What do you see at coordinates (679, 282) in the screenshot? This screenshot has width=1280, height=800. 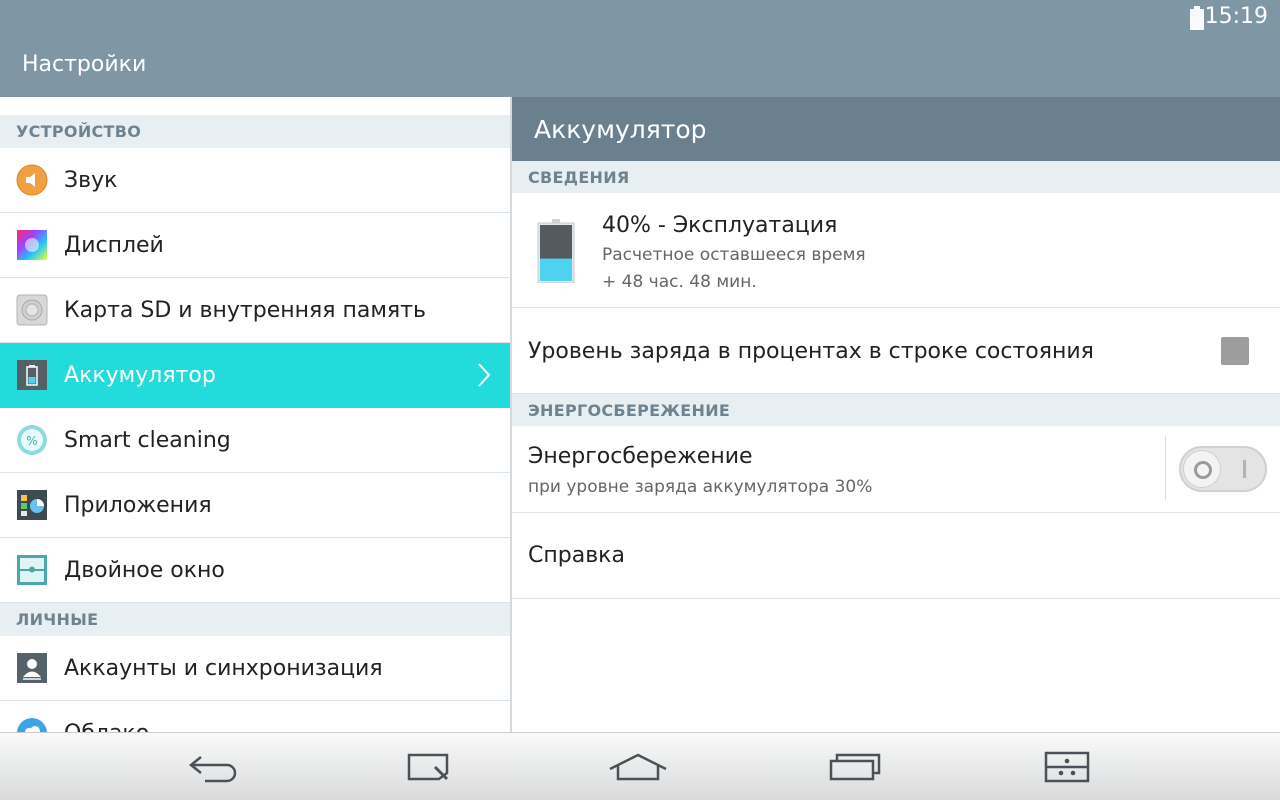 I see `remaining-time-value: + 48 час. 48 мин.` at bounding box center [679, 282].